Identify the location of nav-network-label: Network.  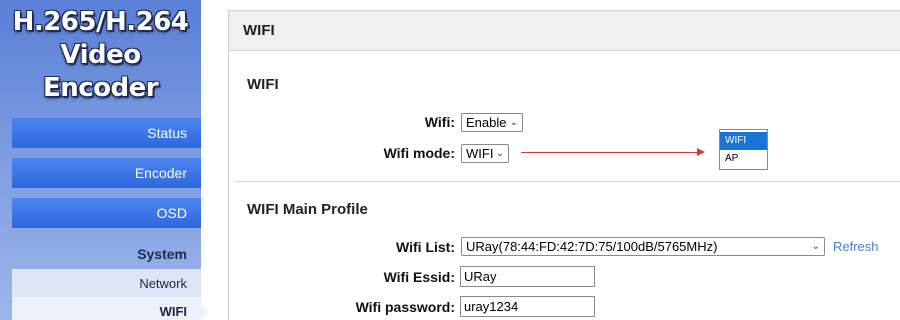
(163, 283).